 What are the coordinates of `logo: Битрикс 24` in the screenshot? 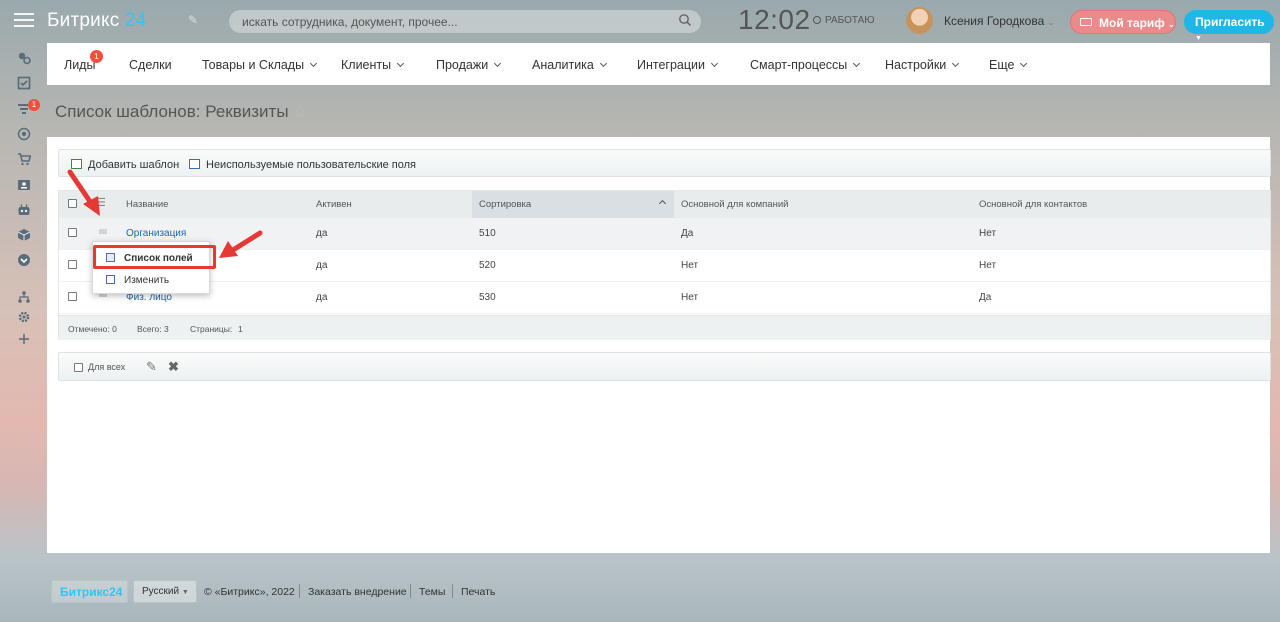 It's located at (96, 21).